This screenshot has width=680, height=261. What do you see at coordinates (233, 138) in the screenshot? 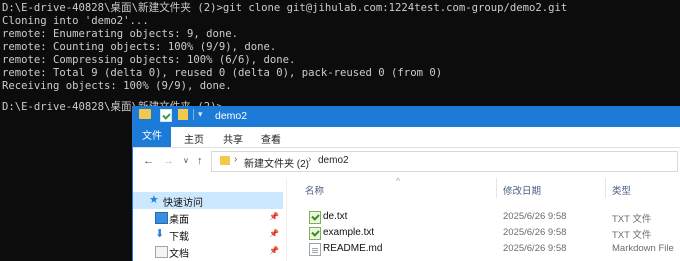
I see `tab-share: 共享` at bounding box center [233, 138].